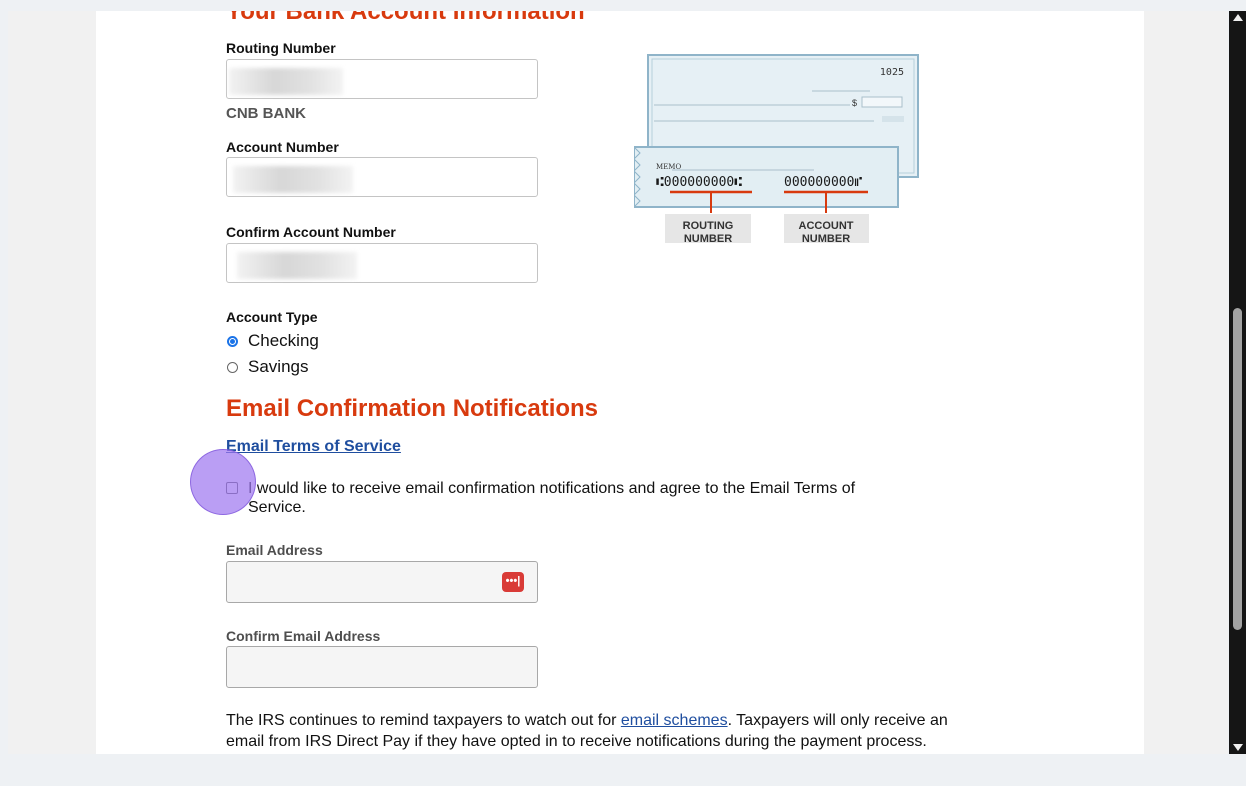 The height and width of the screenshot is (786, 1246). I want to click on confirm-account-number-value-redacted, so click(297, 265).